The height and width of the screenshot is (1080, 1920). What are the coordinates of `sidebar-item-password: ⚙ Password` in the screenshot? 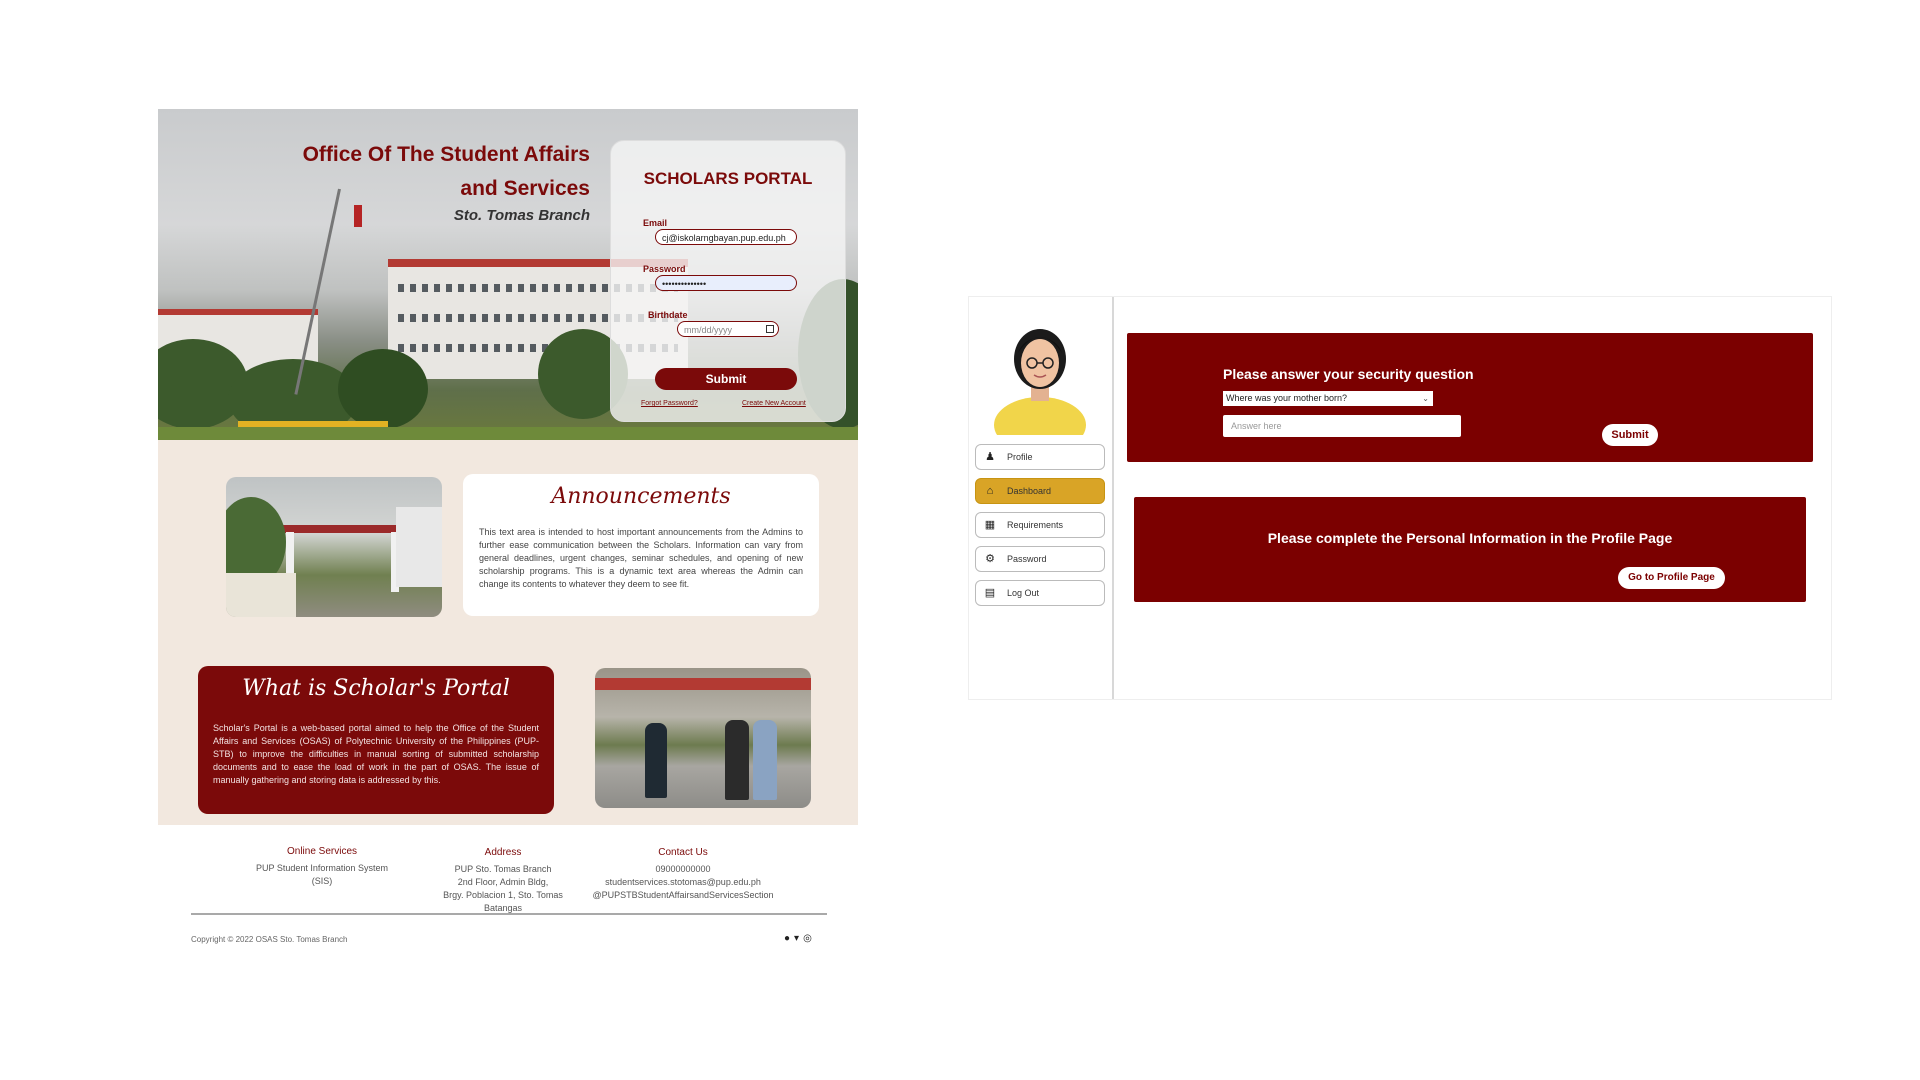 It's located at (1040, 559).